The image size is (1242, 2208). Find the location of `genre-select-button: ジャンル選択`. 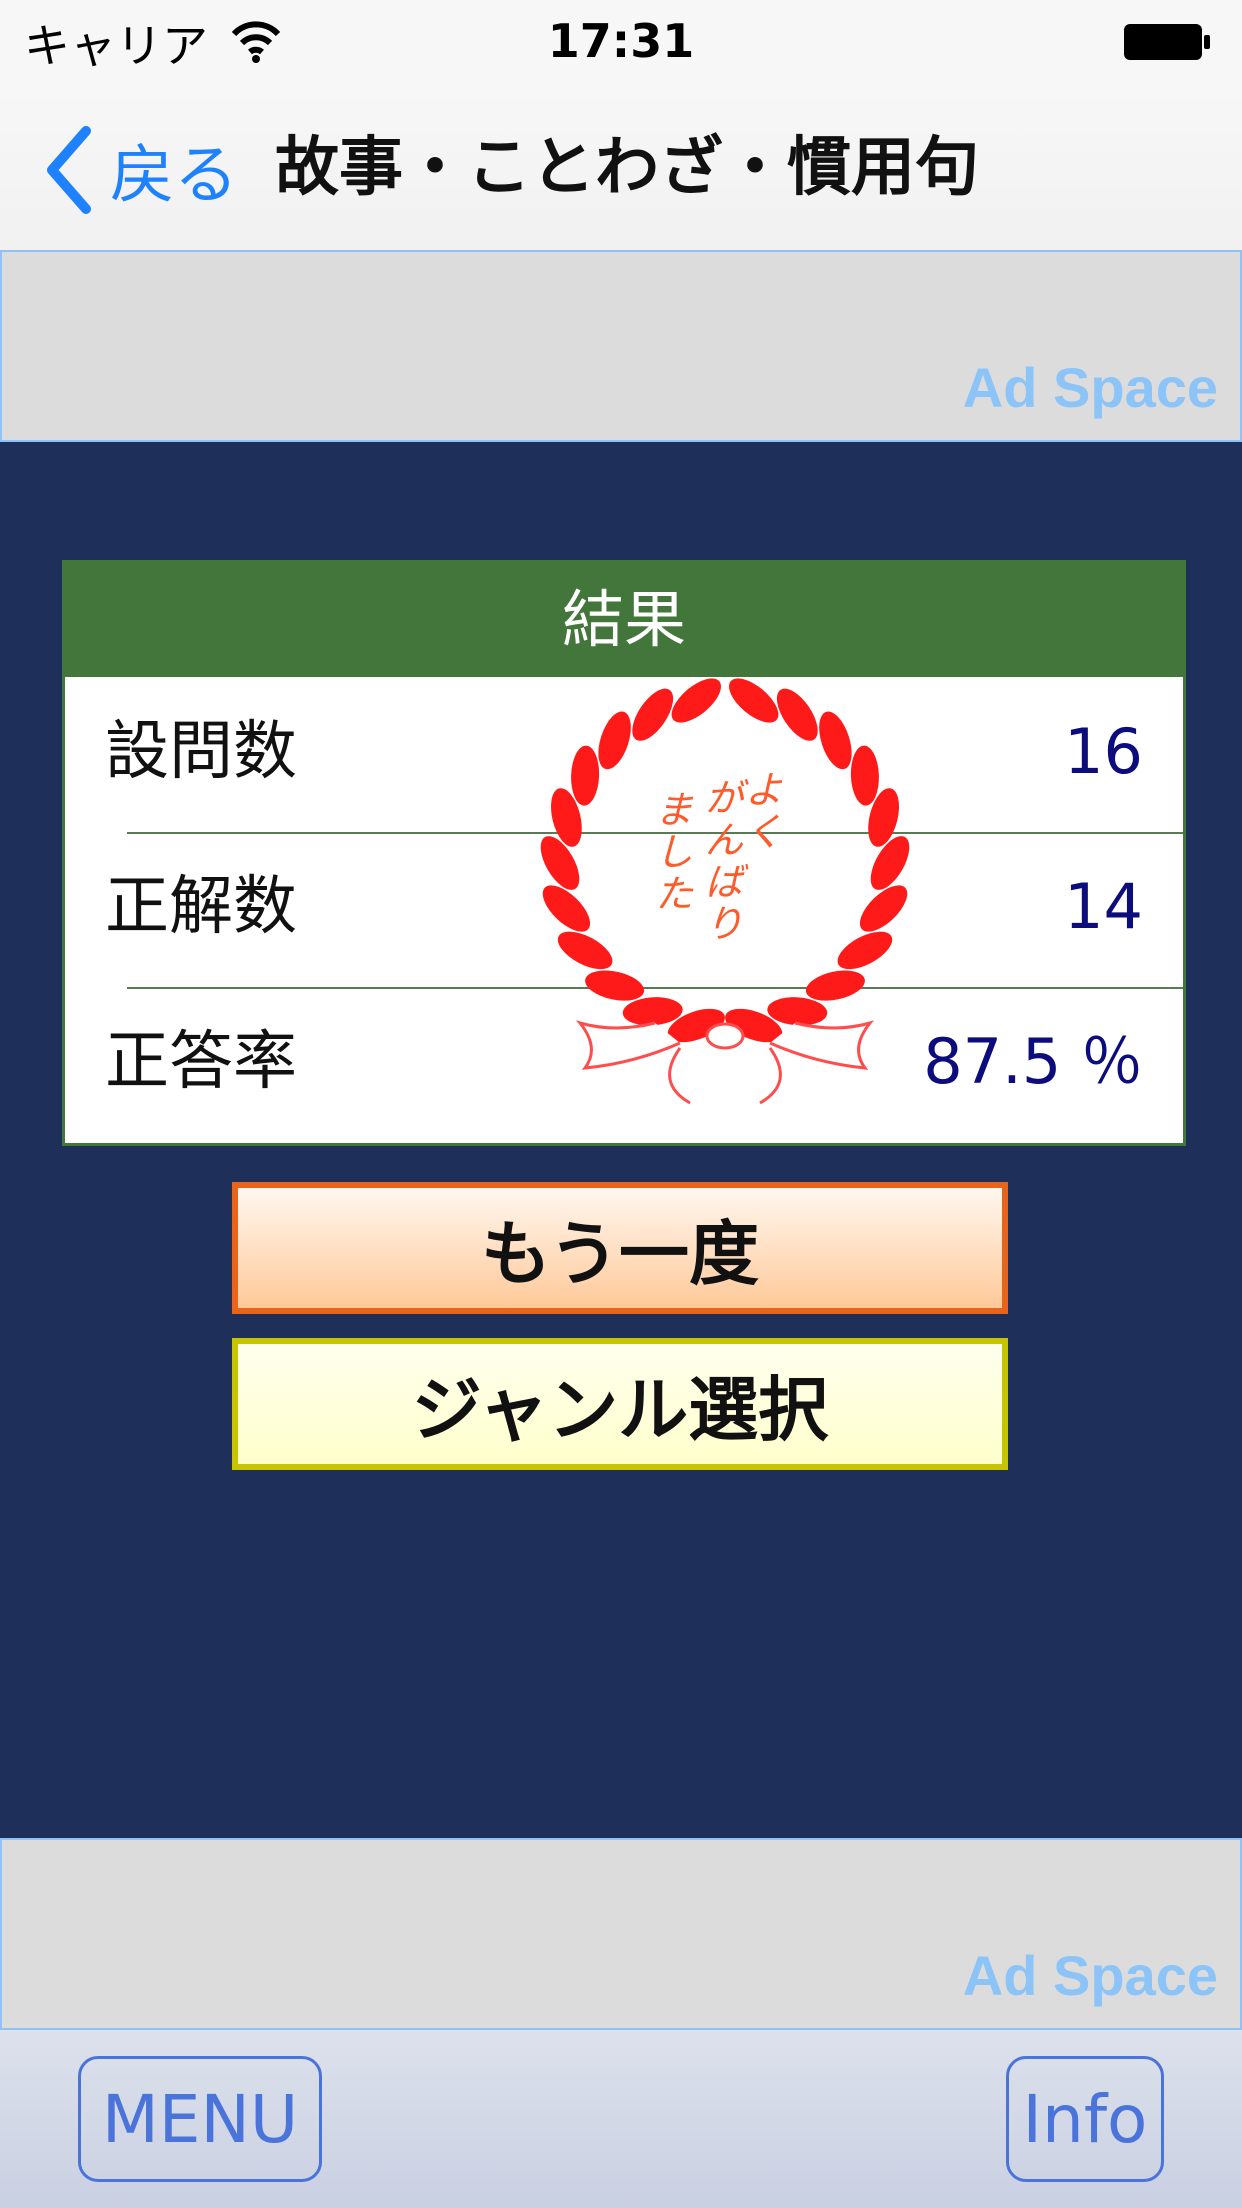

genre-select-button: ジャンル選択 is located at coordinates (620, 1404).